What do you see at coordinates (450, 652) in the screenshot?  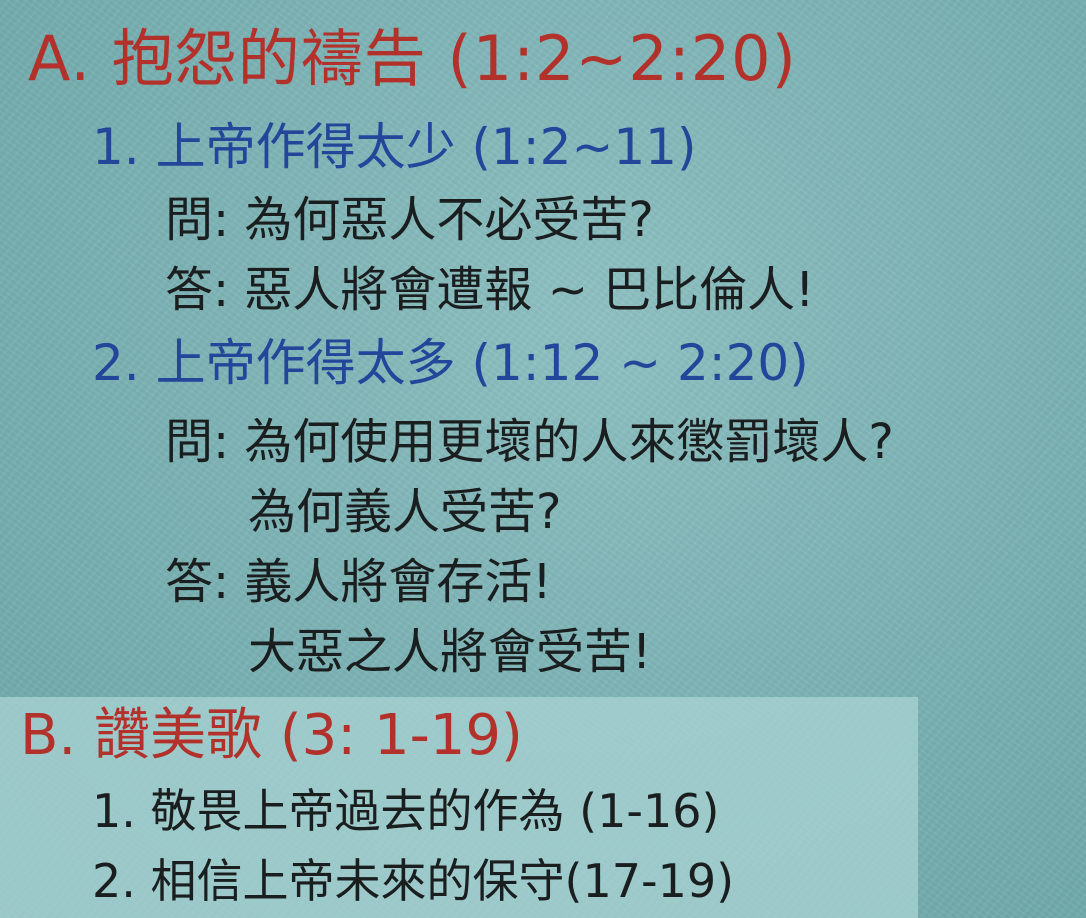 I see `section-a-point-2-answer-line-2: 大惡之人將會受苦!` at bounding box center [450, 652].